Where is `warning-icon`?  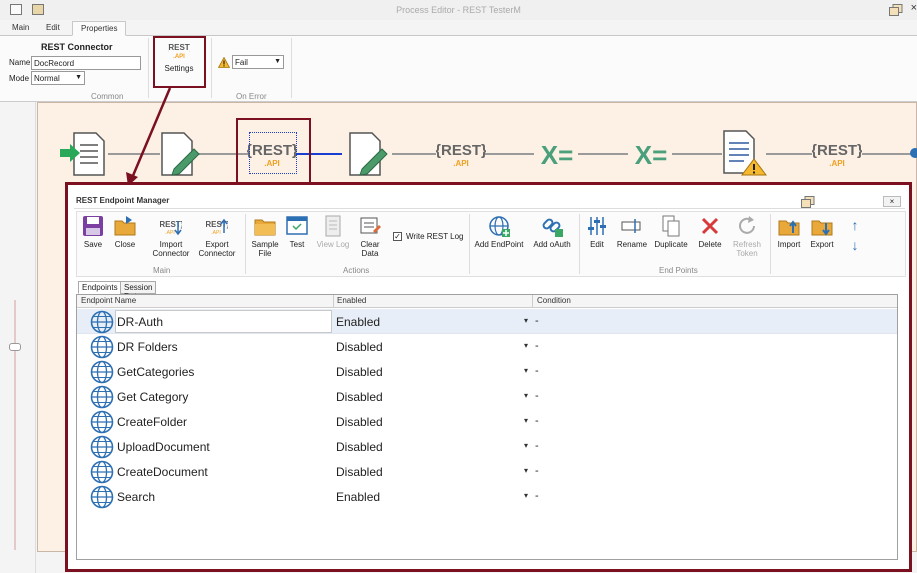 warning-icon is located at coordinates (224, 62).